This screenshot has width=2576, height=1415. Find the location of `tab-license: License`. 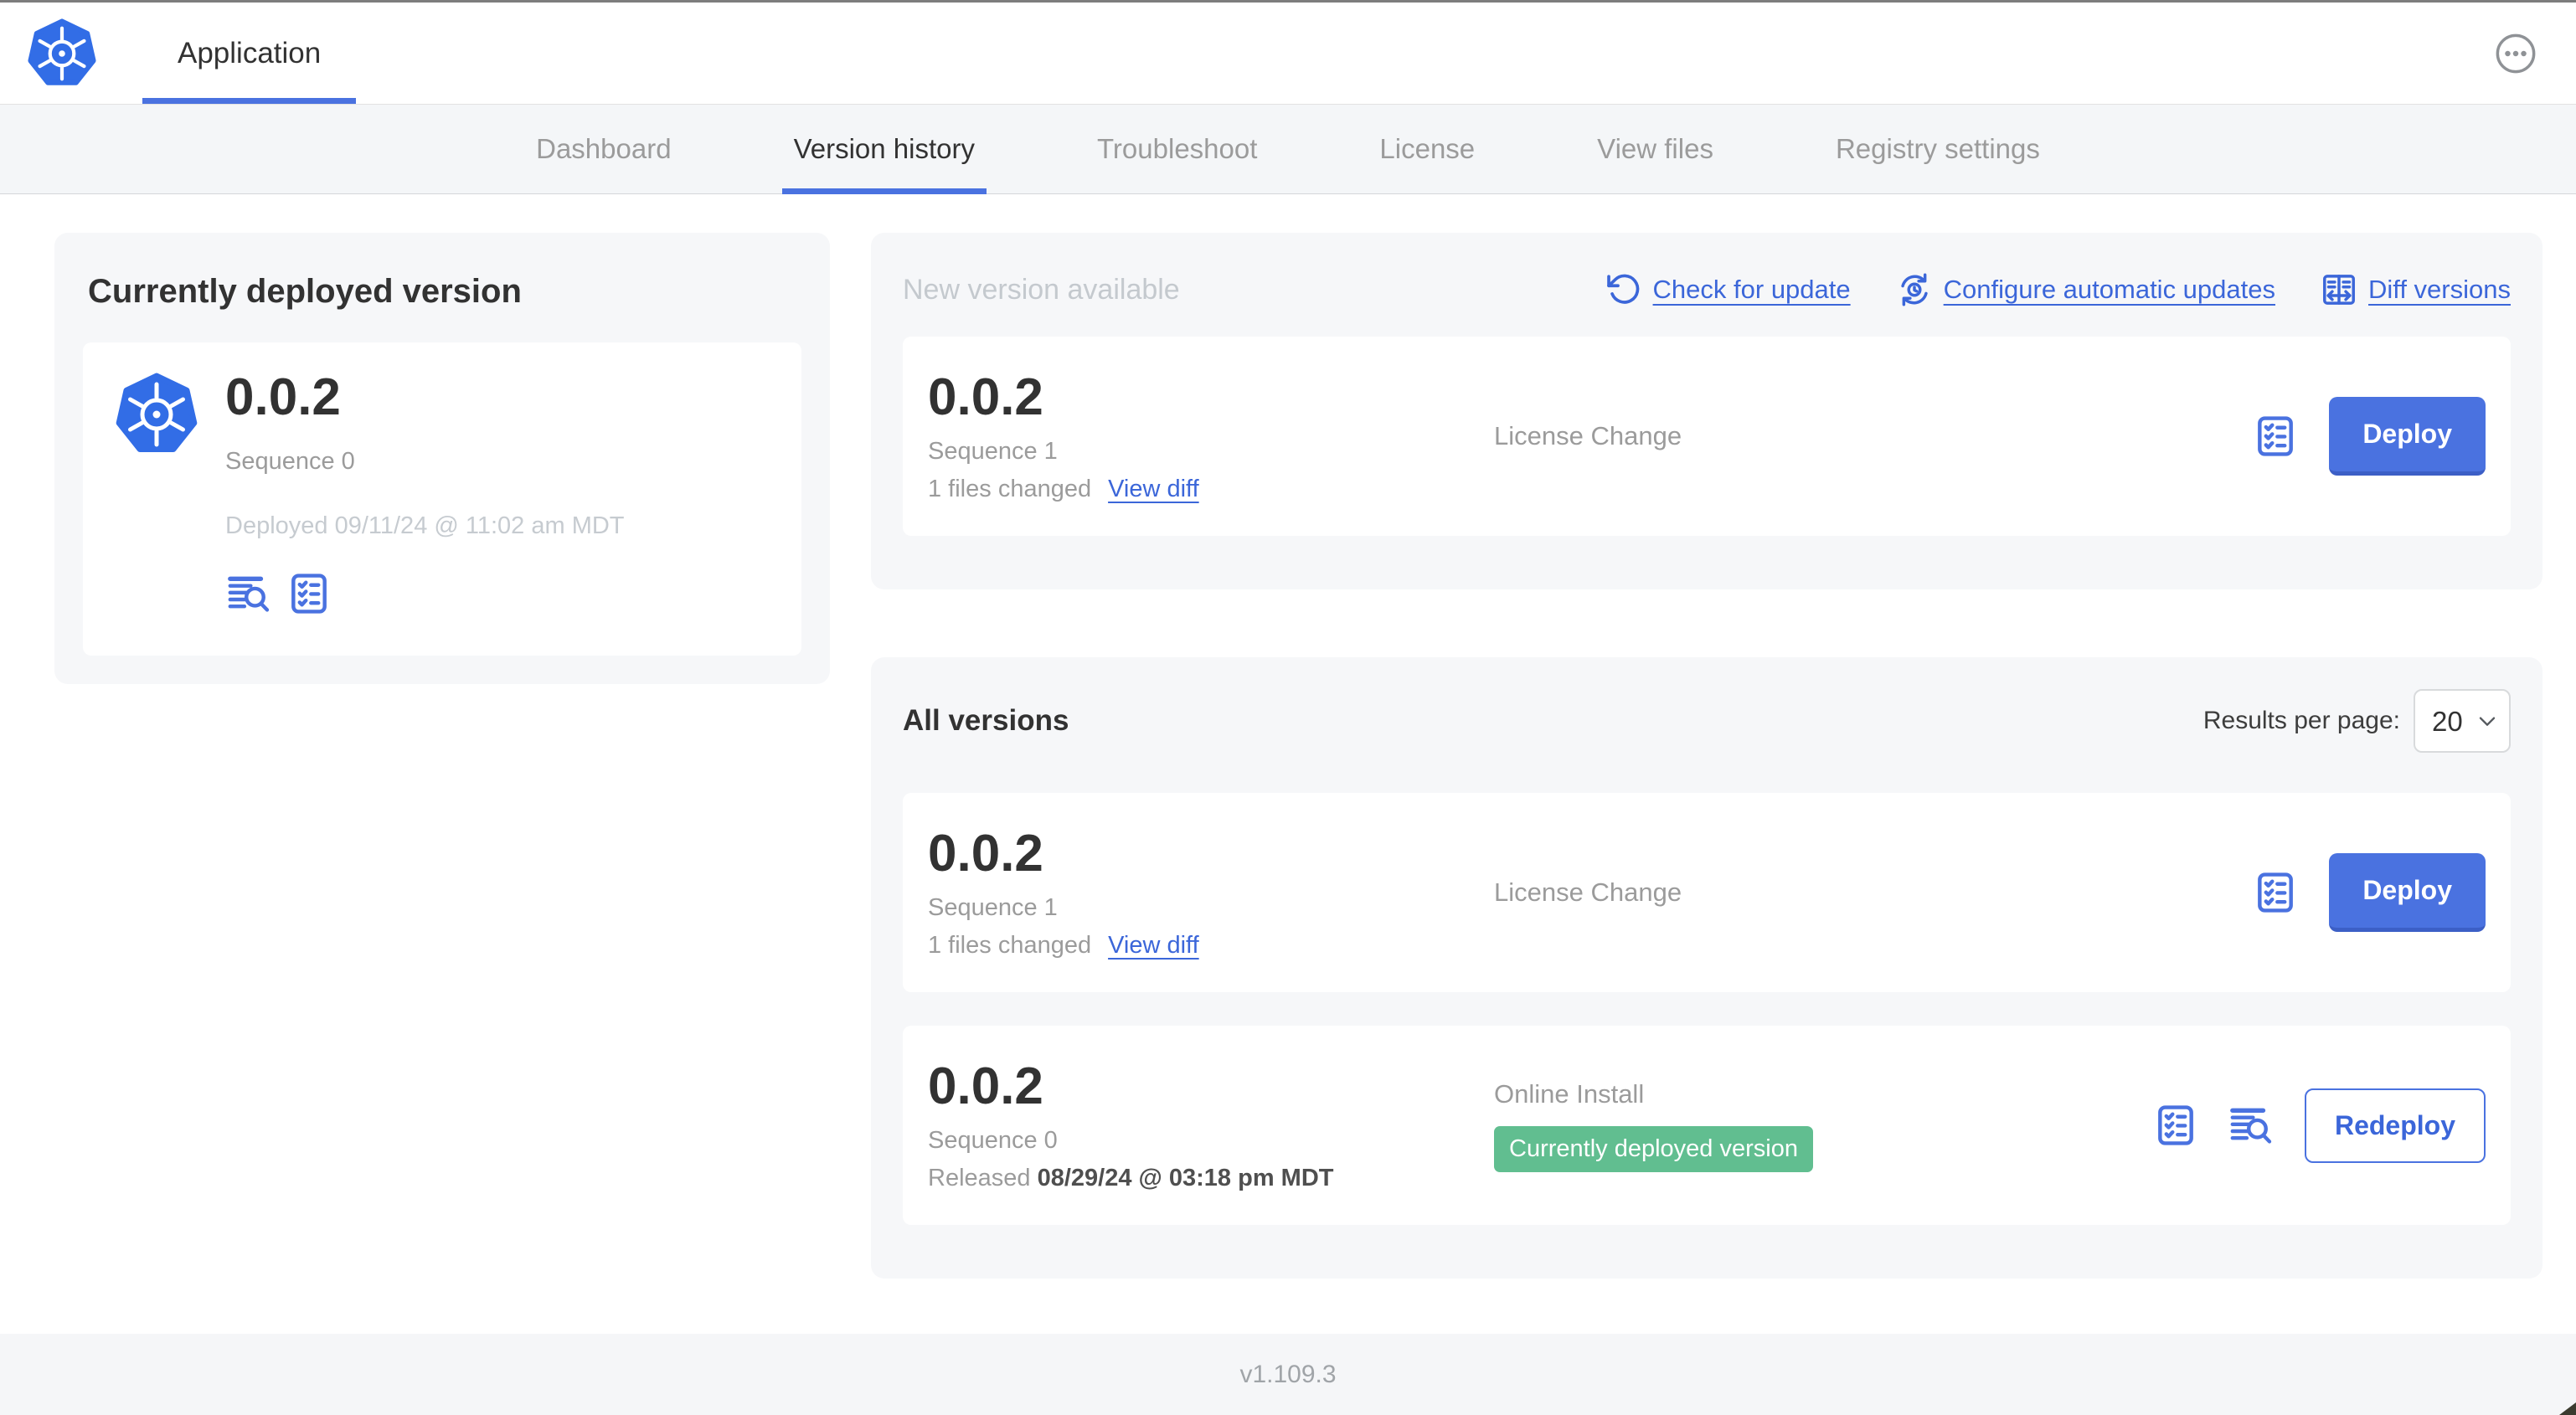

tab-license: License is located at coordinates (1427, 149).